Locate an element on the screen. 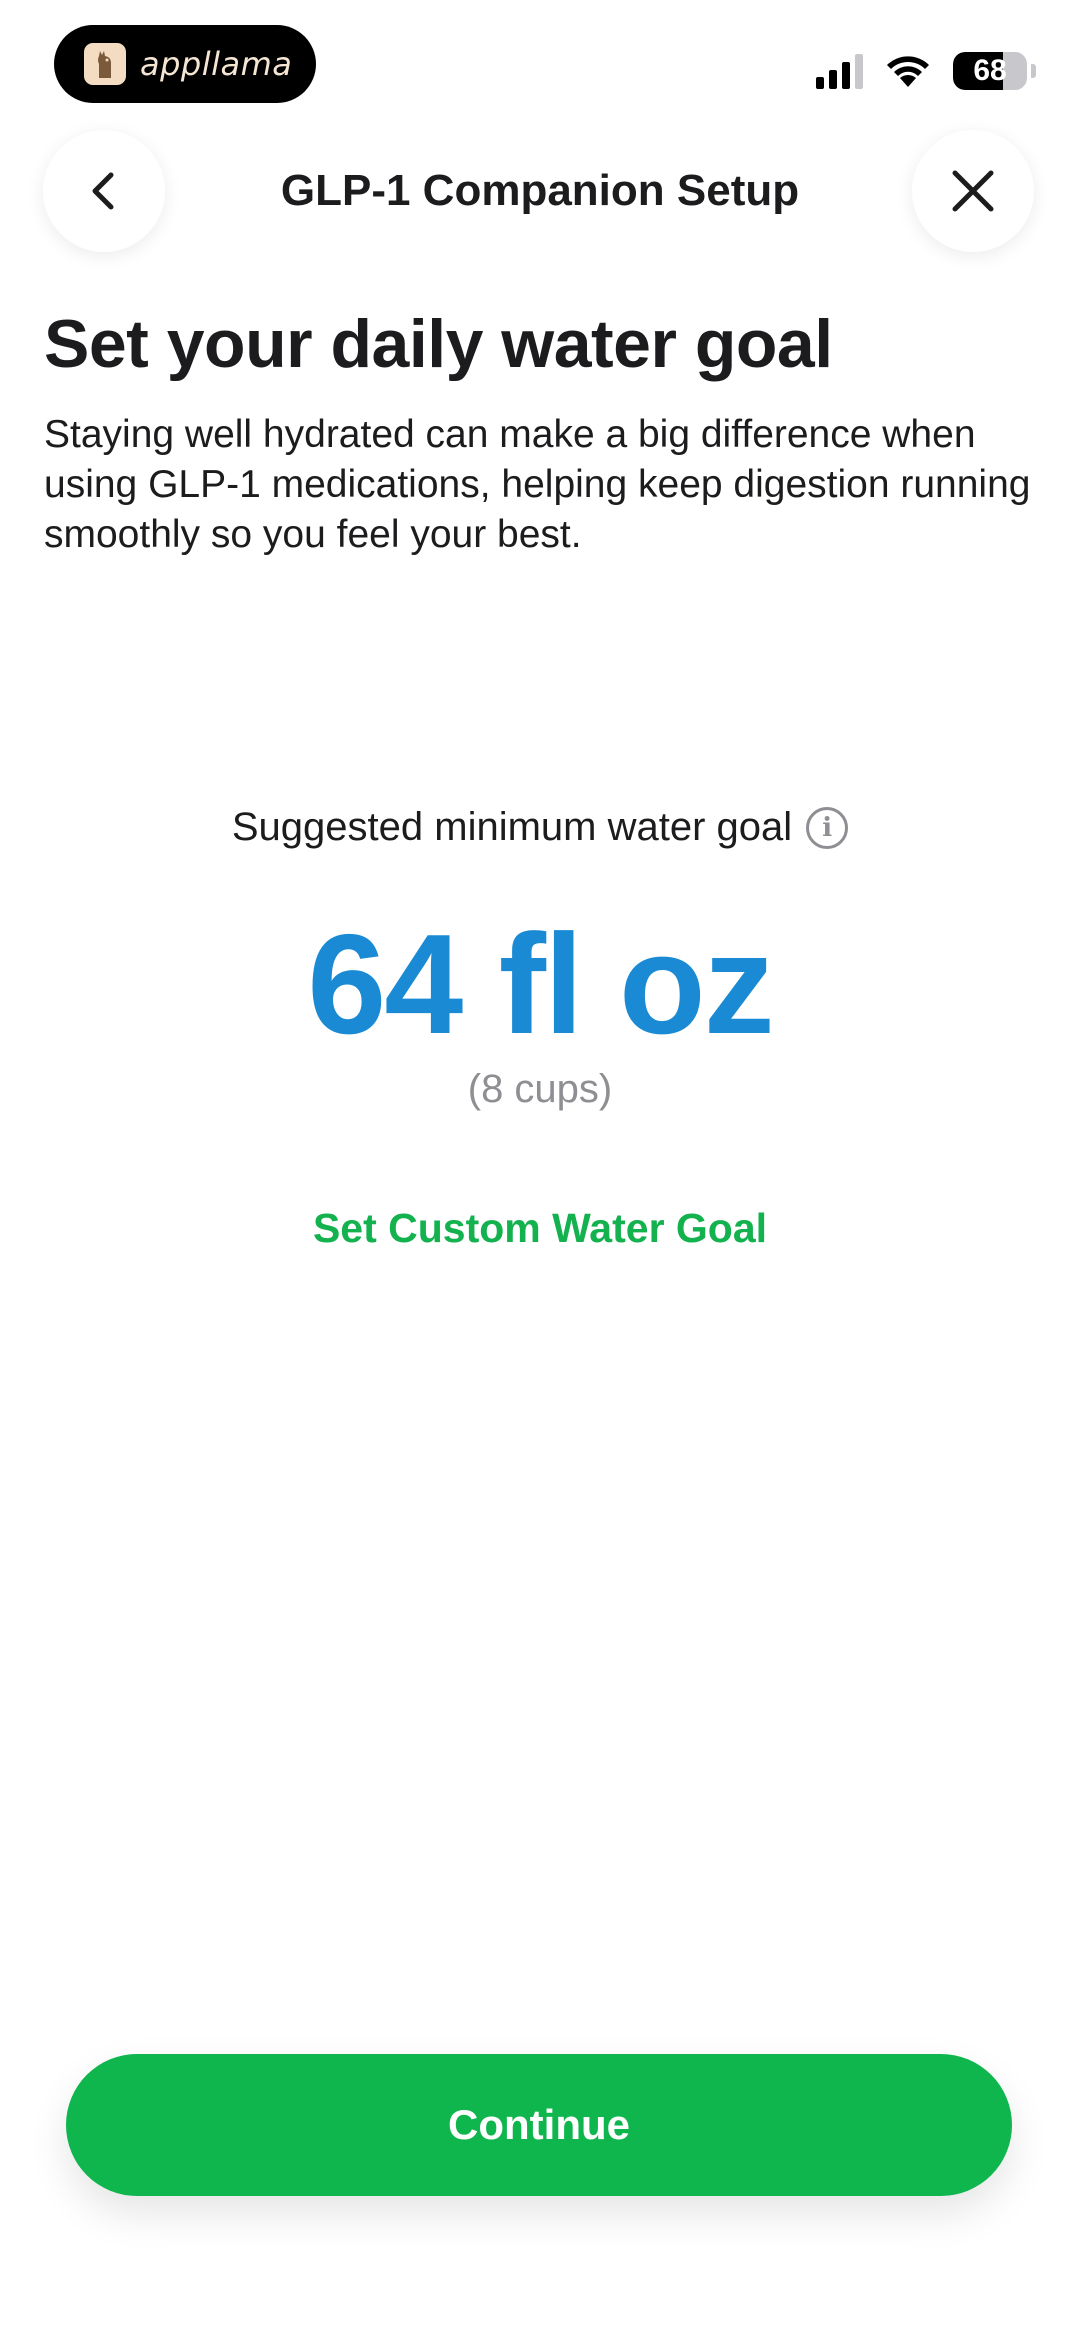  page-title: GLP-1 Companion Setup is located at coordinates (540, 190).